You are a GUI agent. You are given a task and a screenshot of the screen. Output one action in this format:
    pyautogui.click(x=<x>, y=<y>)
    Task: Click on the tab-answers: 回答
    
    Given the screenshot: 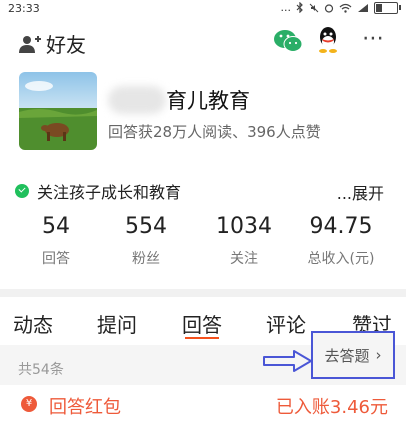 What is the action you would take?
    pyautogui.click(x=202, y=323)
    